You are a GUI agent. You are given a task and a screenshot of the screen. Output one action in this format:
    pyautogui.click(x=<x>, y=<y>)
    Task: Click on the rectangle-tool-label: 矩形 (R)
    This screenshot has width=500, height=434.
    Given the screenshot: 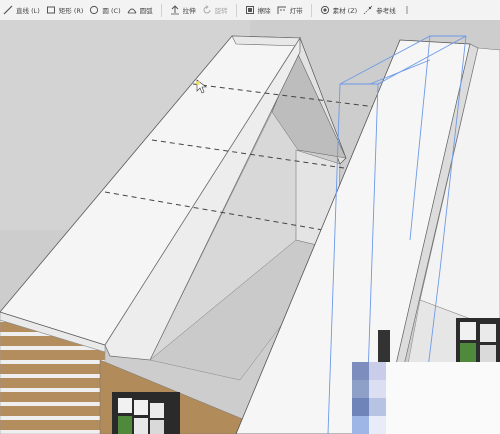 What is the action you would take?
    pyautogui.click(x=71, y=11)
    